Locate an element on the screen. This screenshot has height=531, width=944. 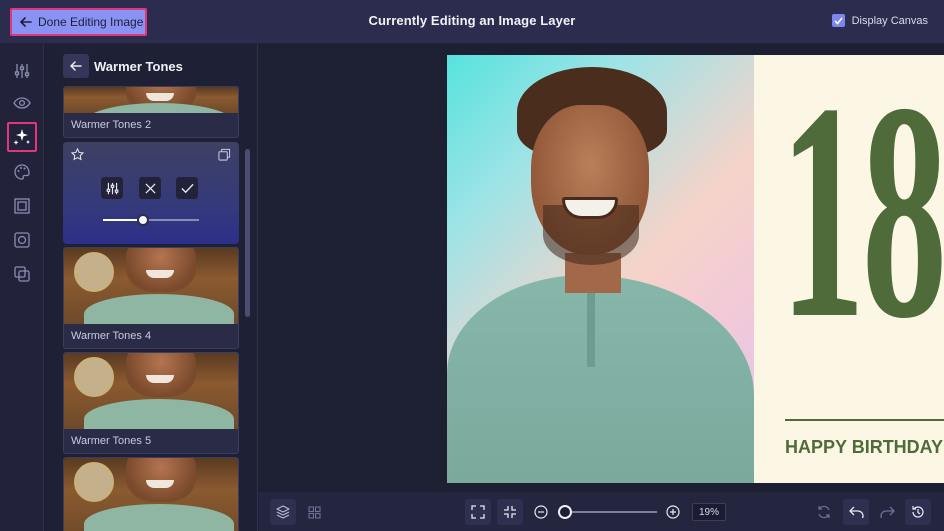
bottom-toolbar: 19% is located at coordinates (601, 511).